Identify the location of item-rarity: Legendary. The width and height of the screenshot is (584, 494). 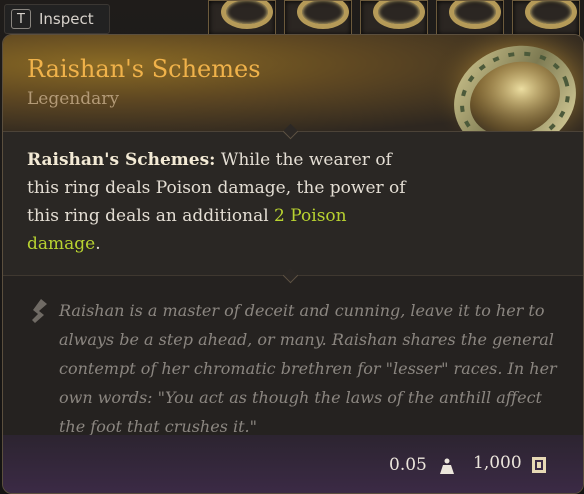
(73, 99).